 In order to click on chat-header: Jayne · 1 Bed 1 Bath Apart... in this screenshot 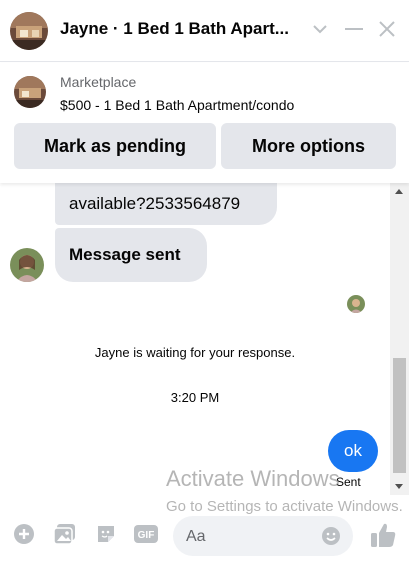, I will do `click(204, 31)`.